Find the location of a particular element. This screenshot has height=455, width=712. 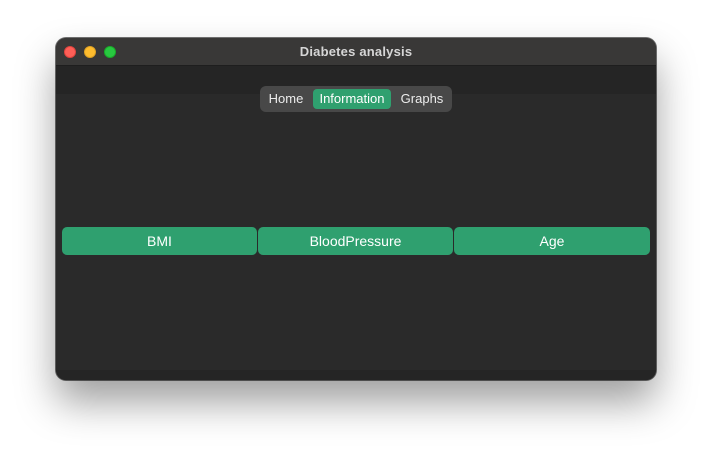

age-button: Age is located at coordinates (552, 241).